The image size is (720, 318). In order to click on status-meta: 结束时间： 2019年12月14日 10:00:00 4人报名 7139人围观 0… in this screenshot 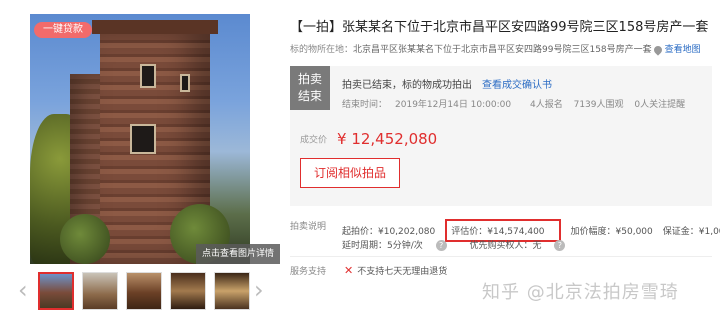, I will do `click(517, 103)`.